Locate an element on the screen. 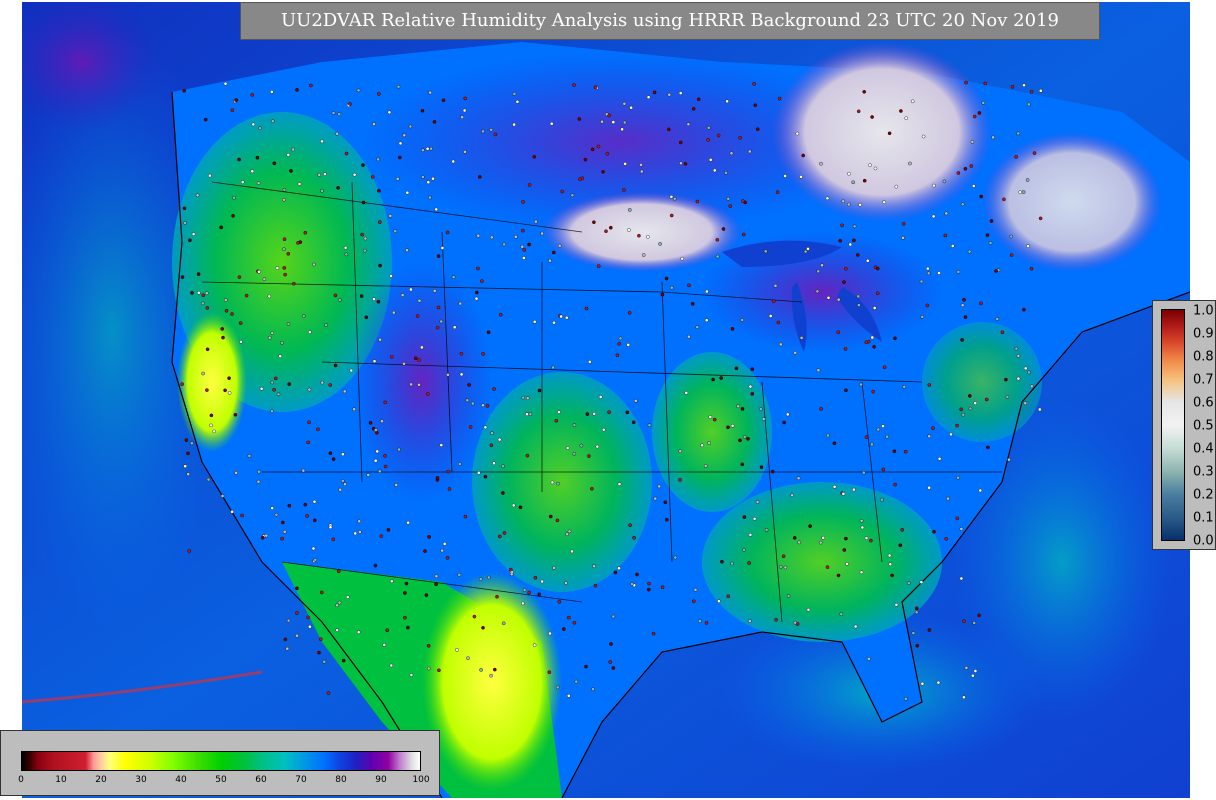 This screenshot has width=1216, height=800. station-tick-label: 0.7 is located at coordinates (1203, 380).